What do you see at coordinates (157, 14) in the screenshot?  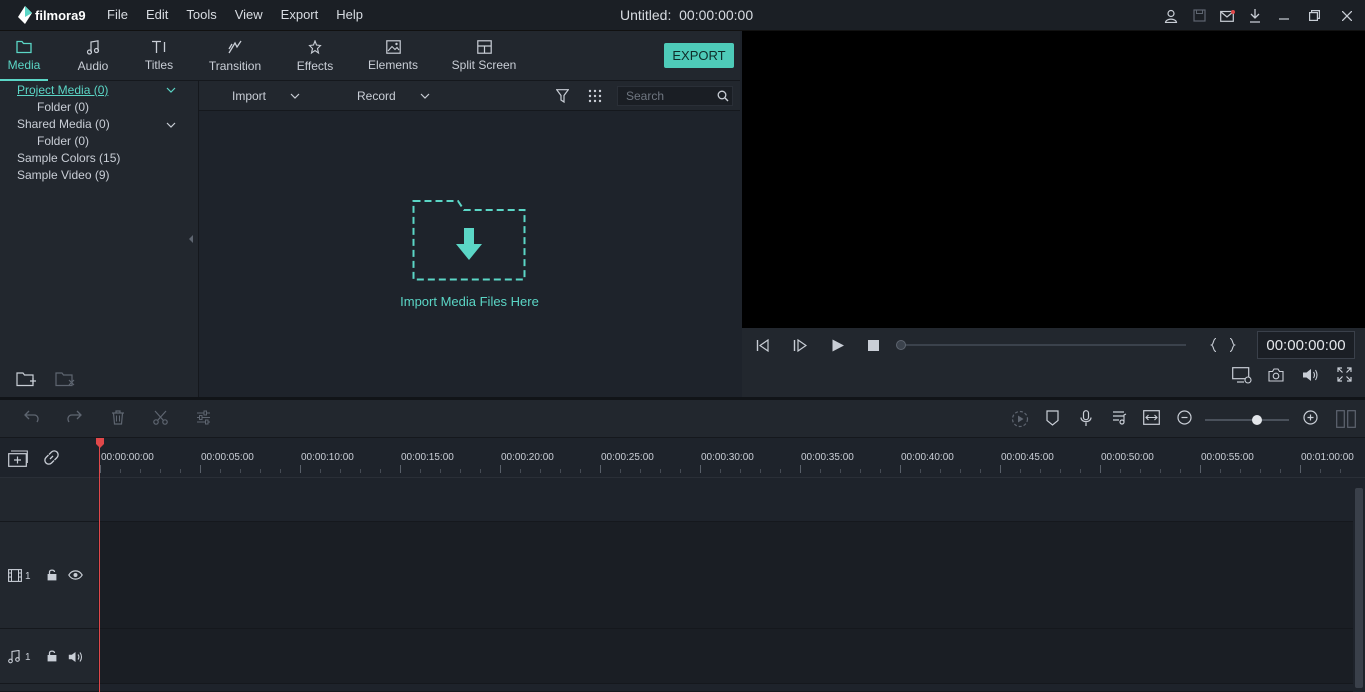 I see `menu-edit: Edit` at bounding box center [157, 14].